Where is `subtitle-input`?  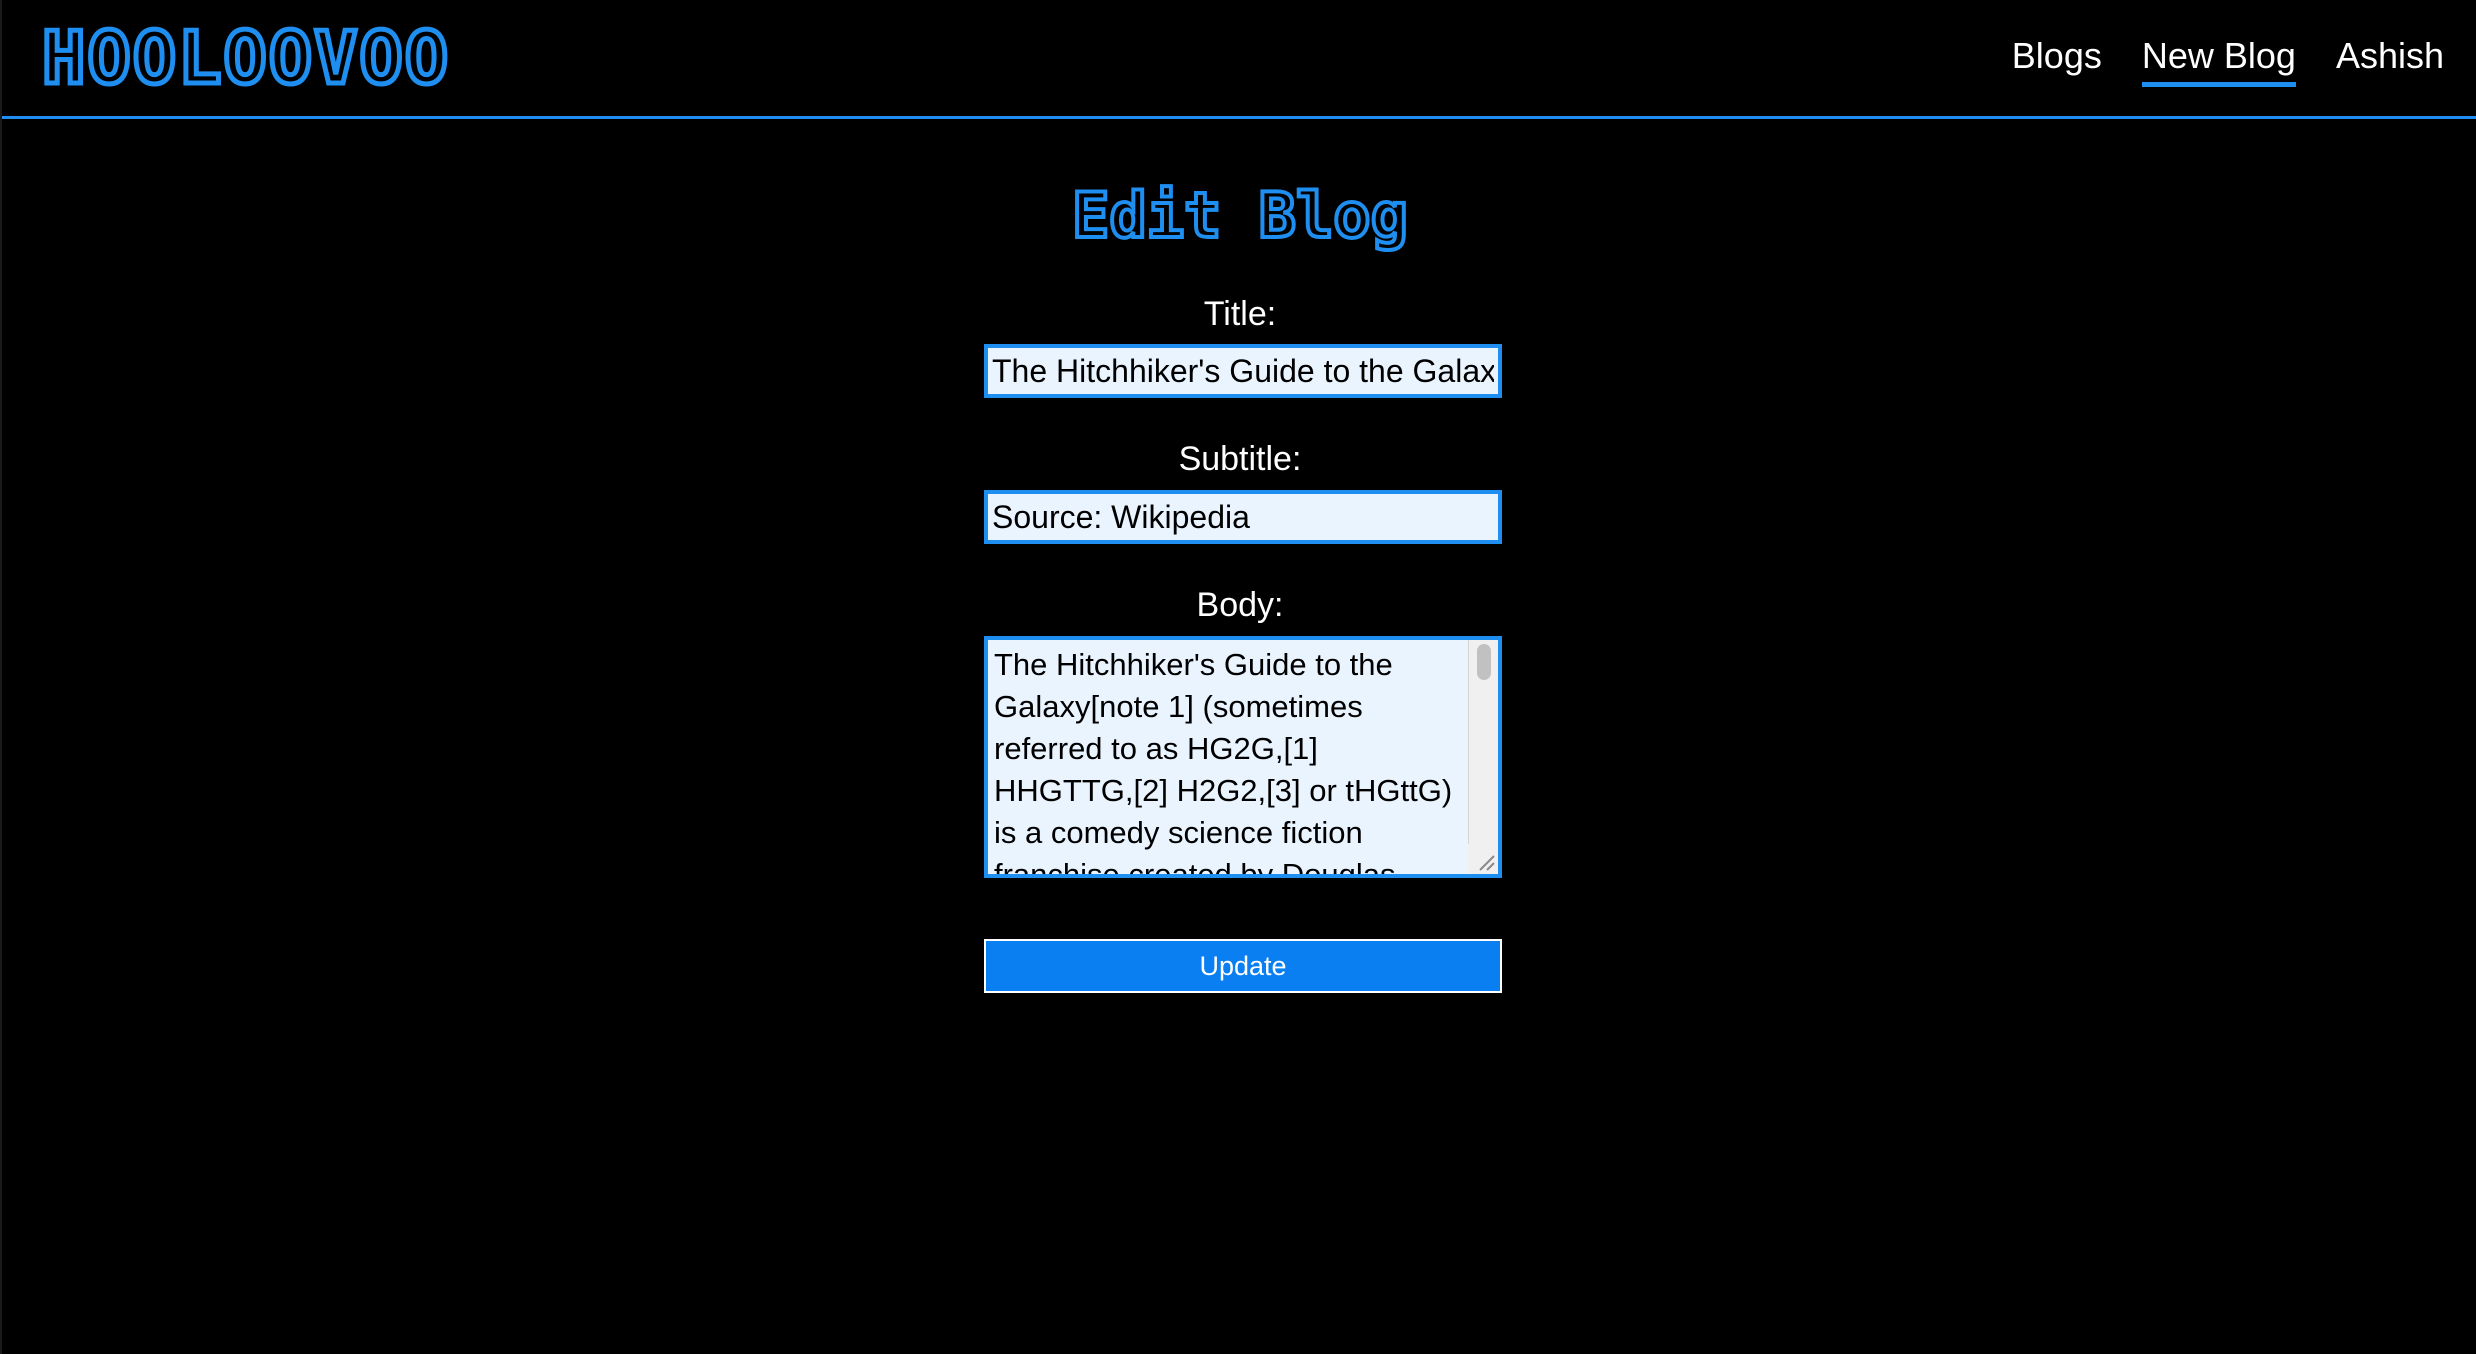
subtitle-input is located at coordinates (1243, 517).